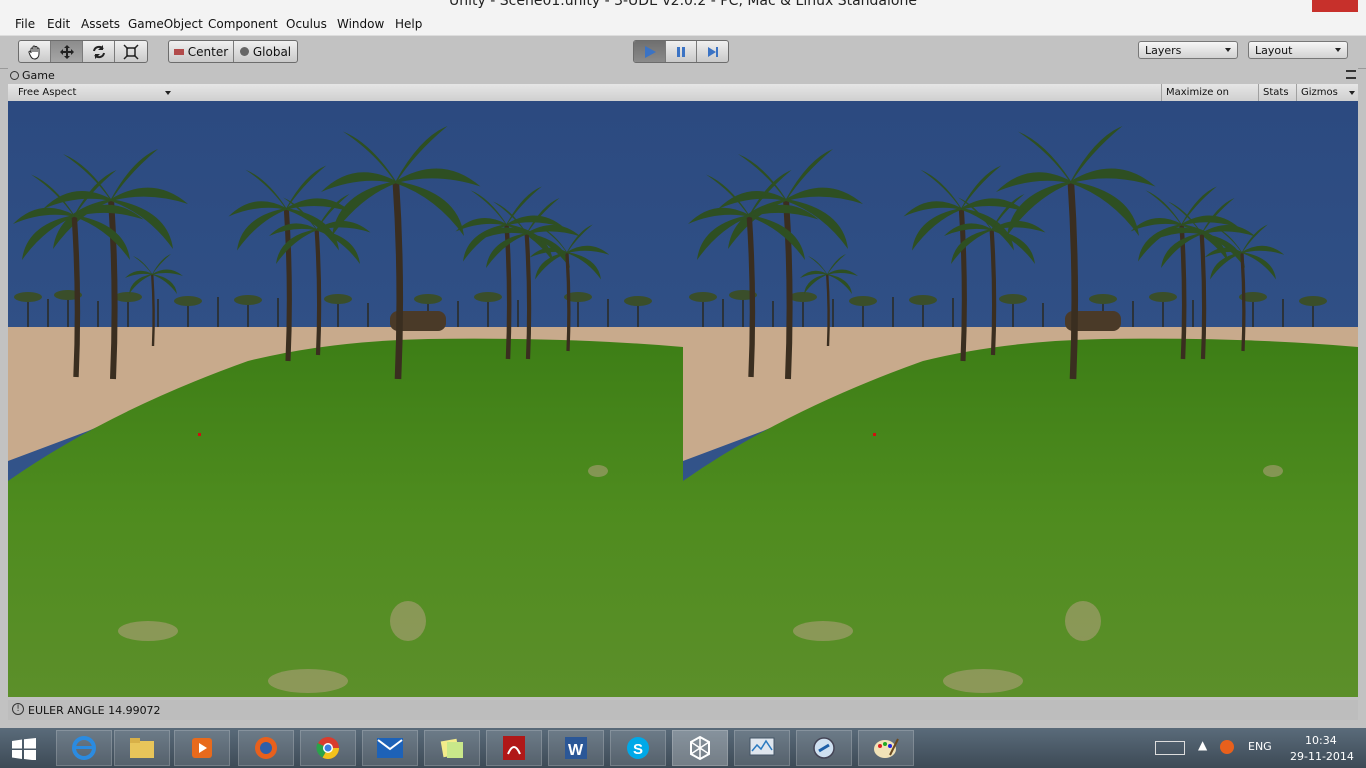 This screenshot has height=768, width=1366. I want to click on pivot-label: Center, so click(208, 51).